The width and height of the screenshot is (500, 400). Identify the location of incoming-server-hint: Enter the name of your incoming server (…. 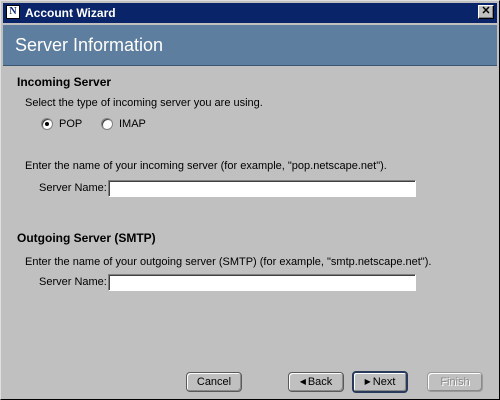
(206, 166).